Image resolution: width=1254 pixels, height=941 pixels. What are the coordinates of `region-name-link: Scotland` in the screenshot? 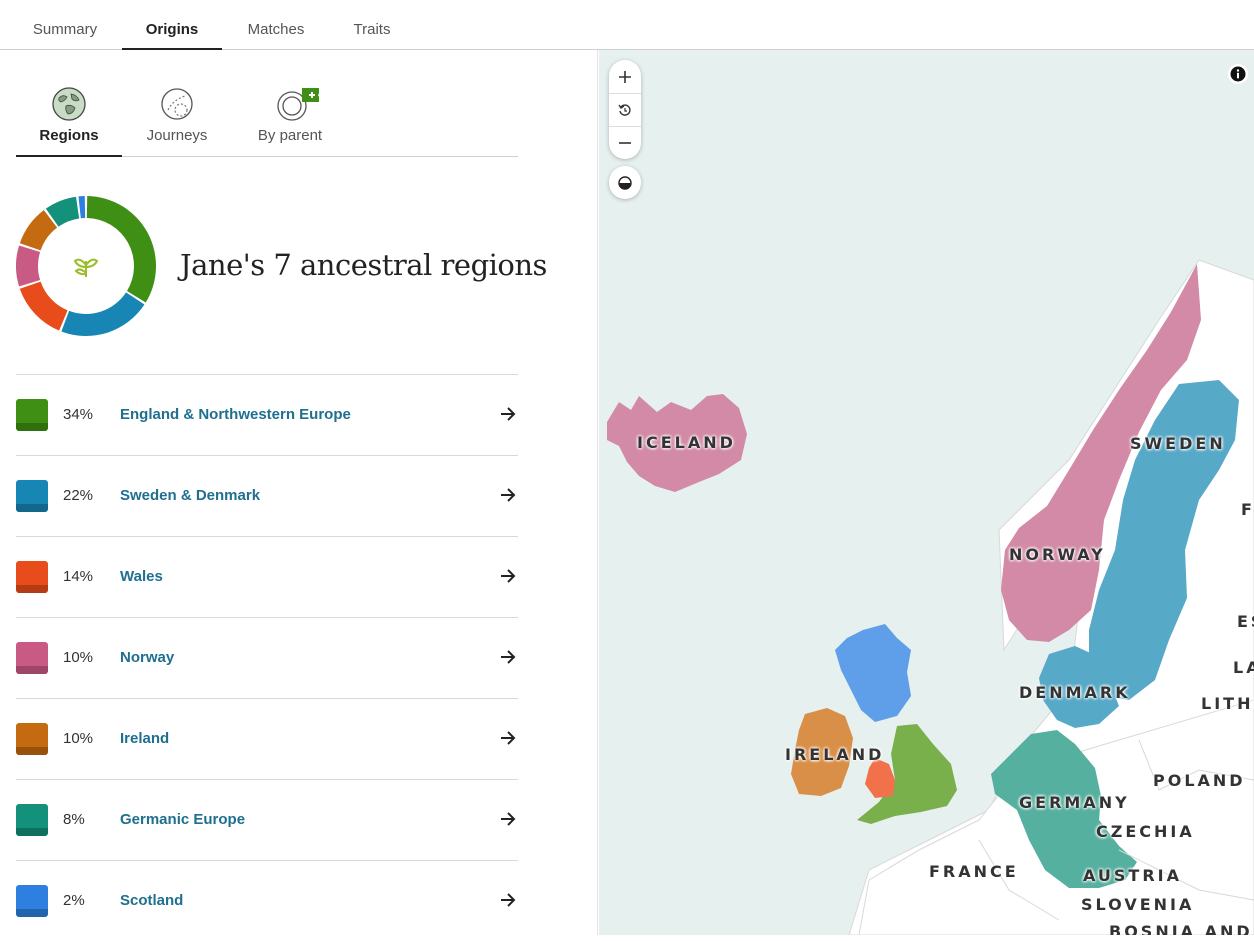 It's located at (151, 900).